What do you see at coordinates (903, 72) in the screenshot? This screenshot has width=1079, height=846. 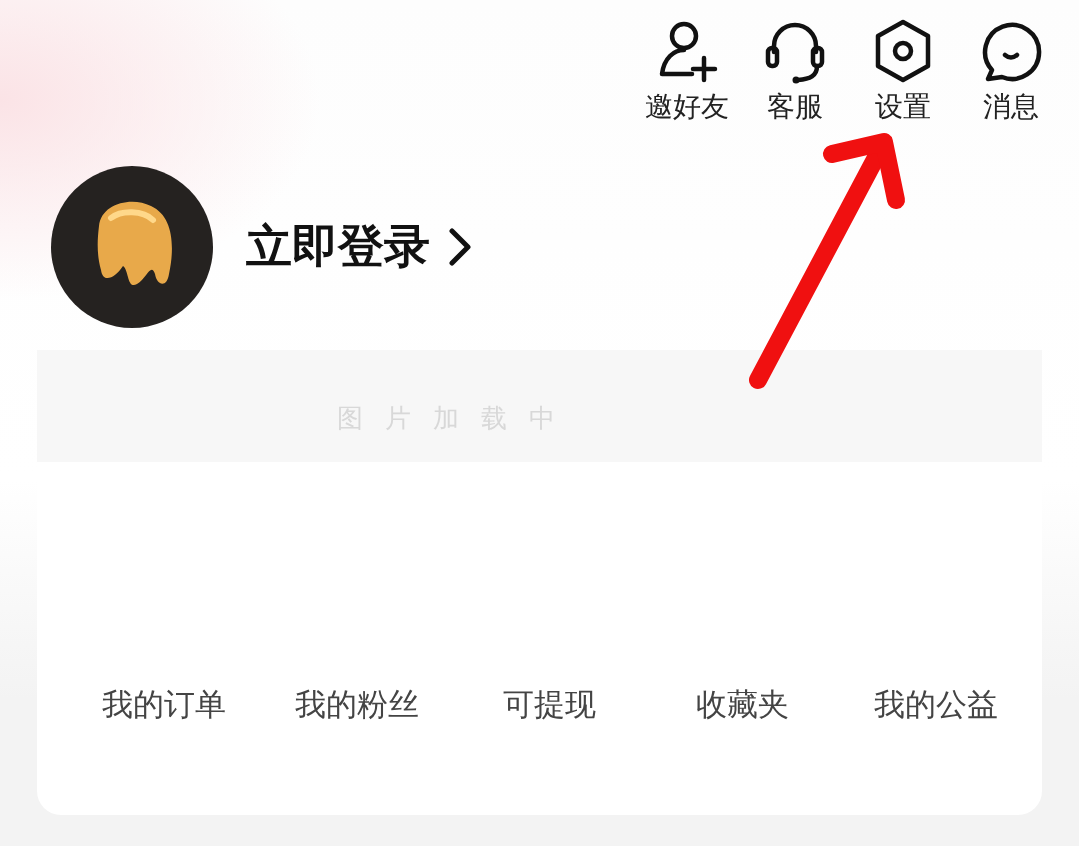 I see `header-action: 设置` at bounding box center [903, 72].